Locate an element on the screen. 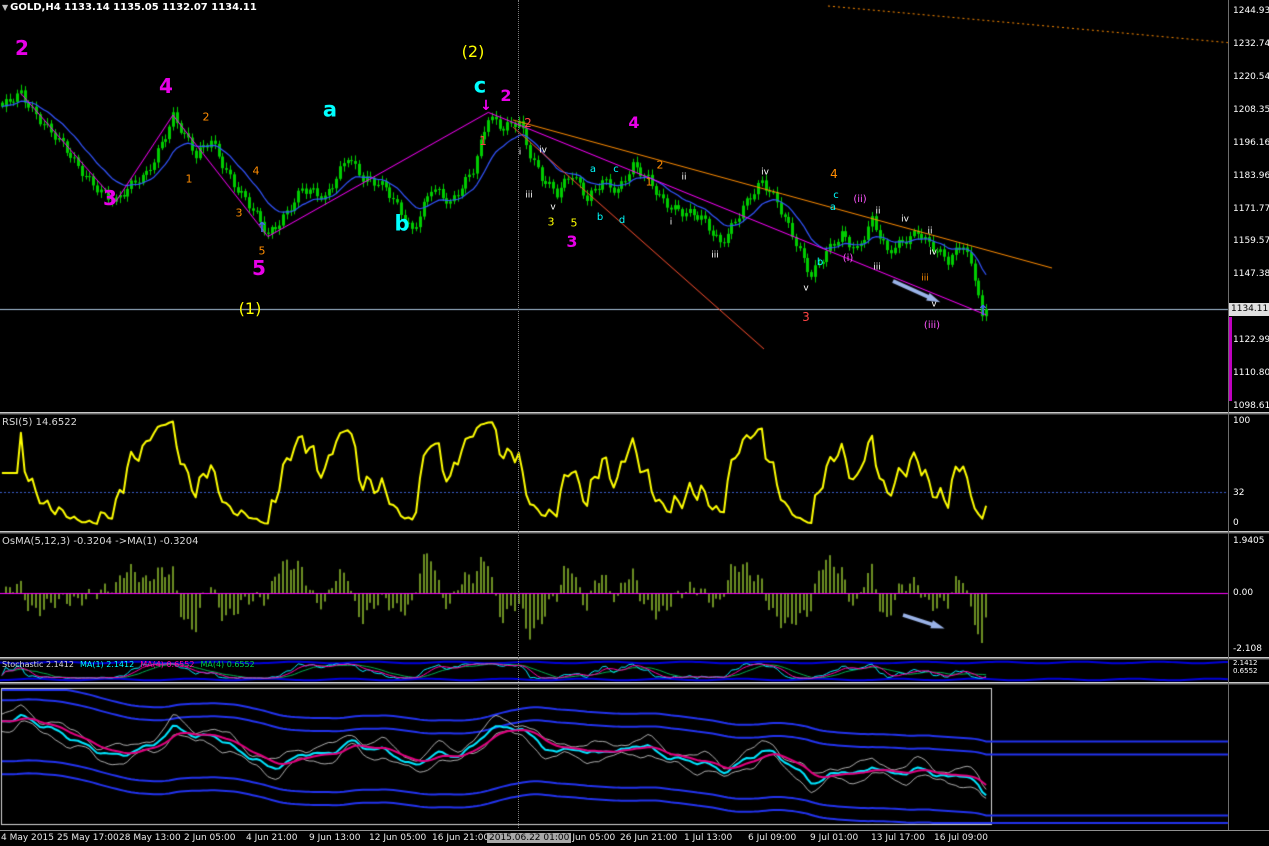  price-axis-label: 1183.96 is located at coordinates (1251, 175).